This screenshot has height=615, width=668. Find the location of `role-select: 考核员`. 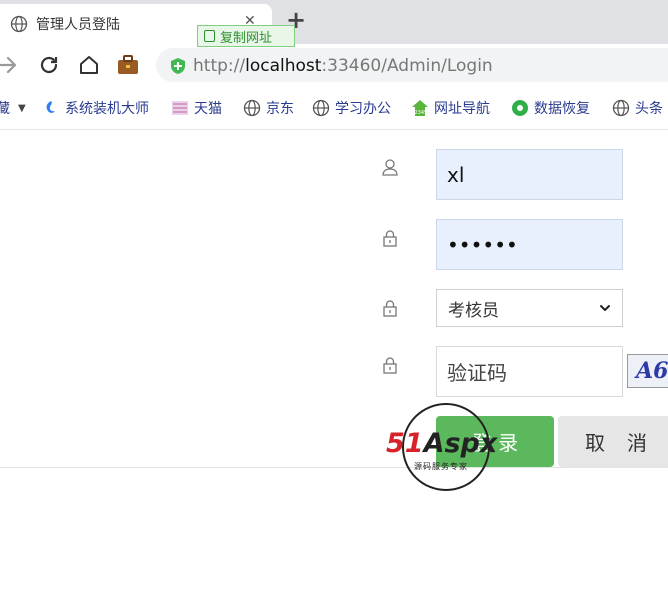

role-select: 考核员 is located at coordinates (529, 308).